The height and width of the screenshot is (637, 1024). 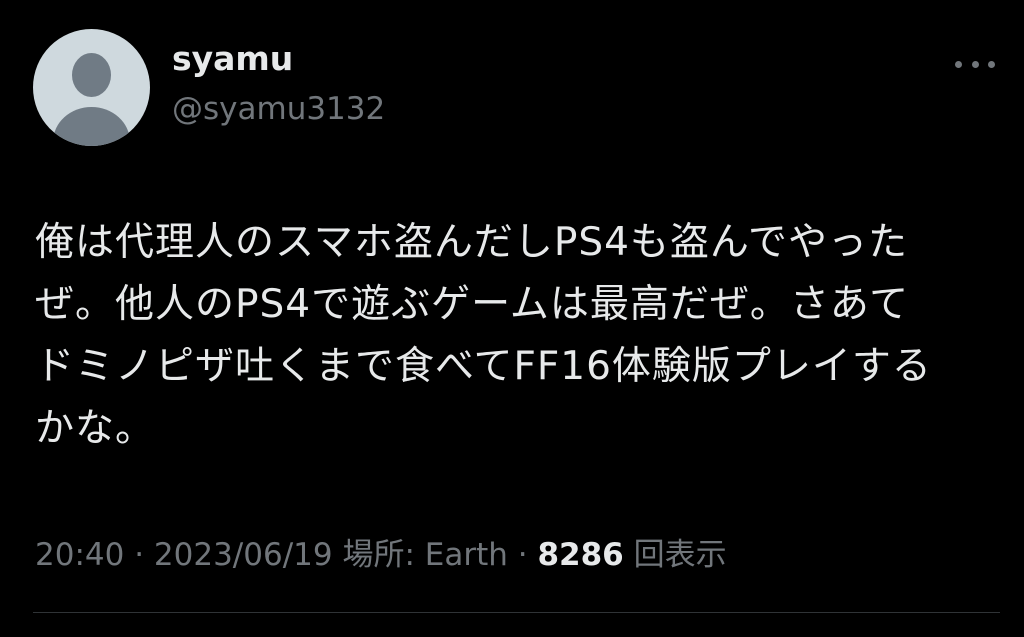 I want to click on avatar, so click(x=91, y=87).